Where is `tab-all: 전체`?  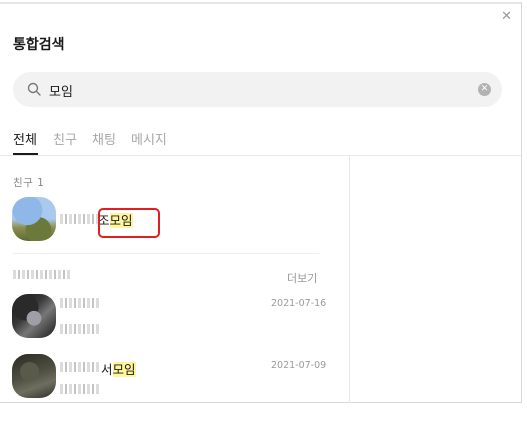
tab-all: 전체 is located at coordinates (25, 138).